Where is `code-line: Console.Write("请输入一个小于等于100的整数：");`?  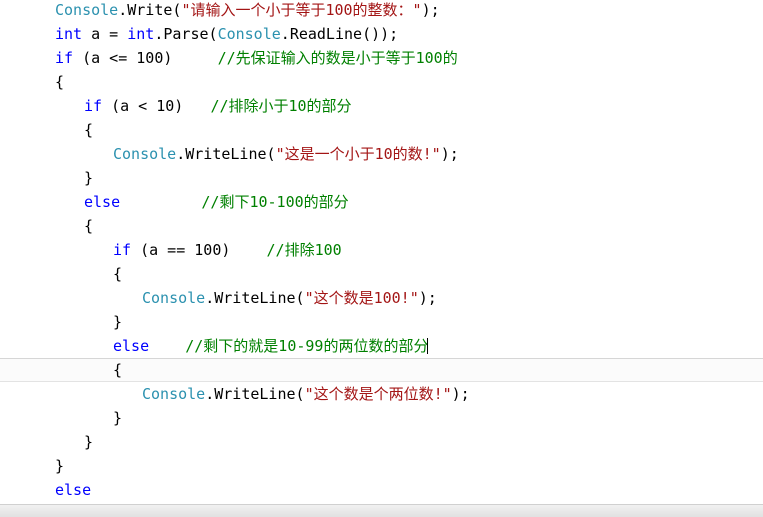
code-line: Console.Write("请输入一个小于等于100的整数："); is located at coordinates (381, 11).